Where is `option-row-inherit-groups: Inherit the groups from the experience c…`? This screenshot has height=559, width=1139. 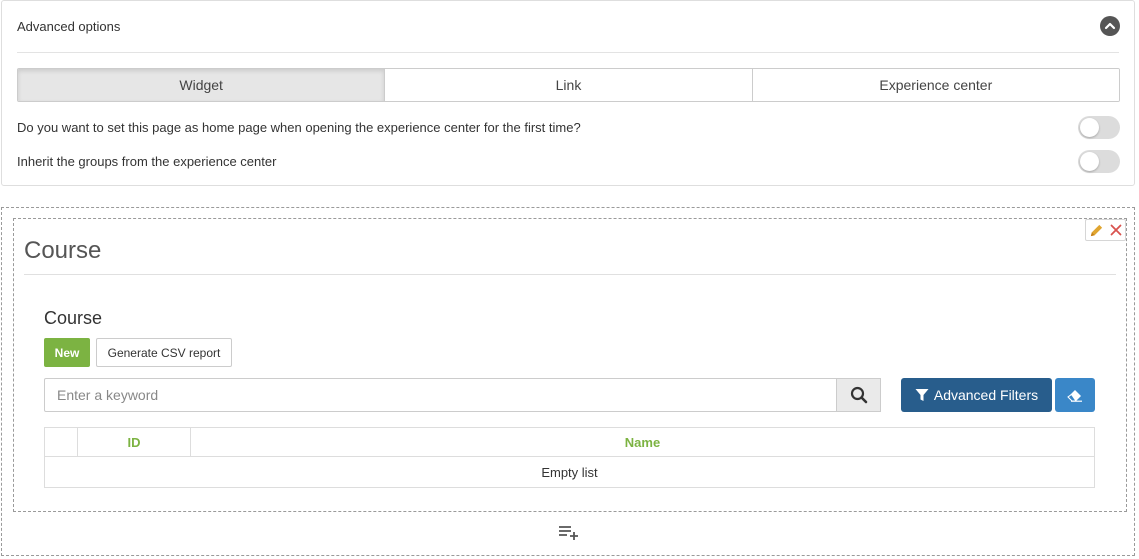 option-row-inherit-groups: Inherit the groups from the experience c… is located at coordinates (568, 161).